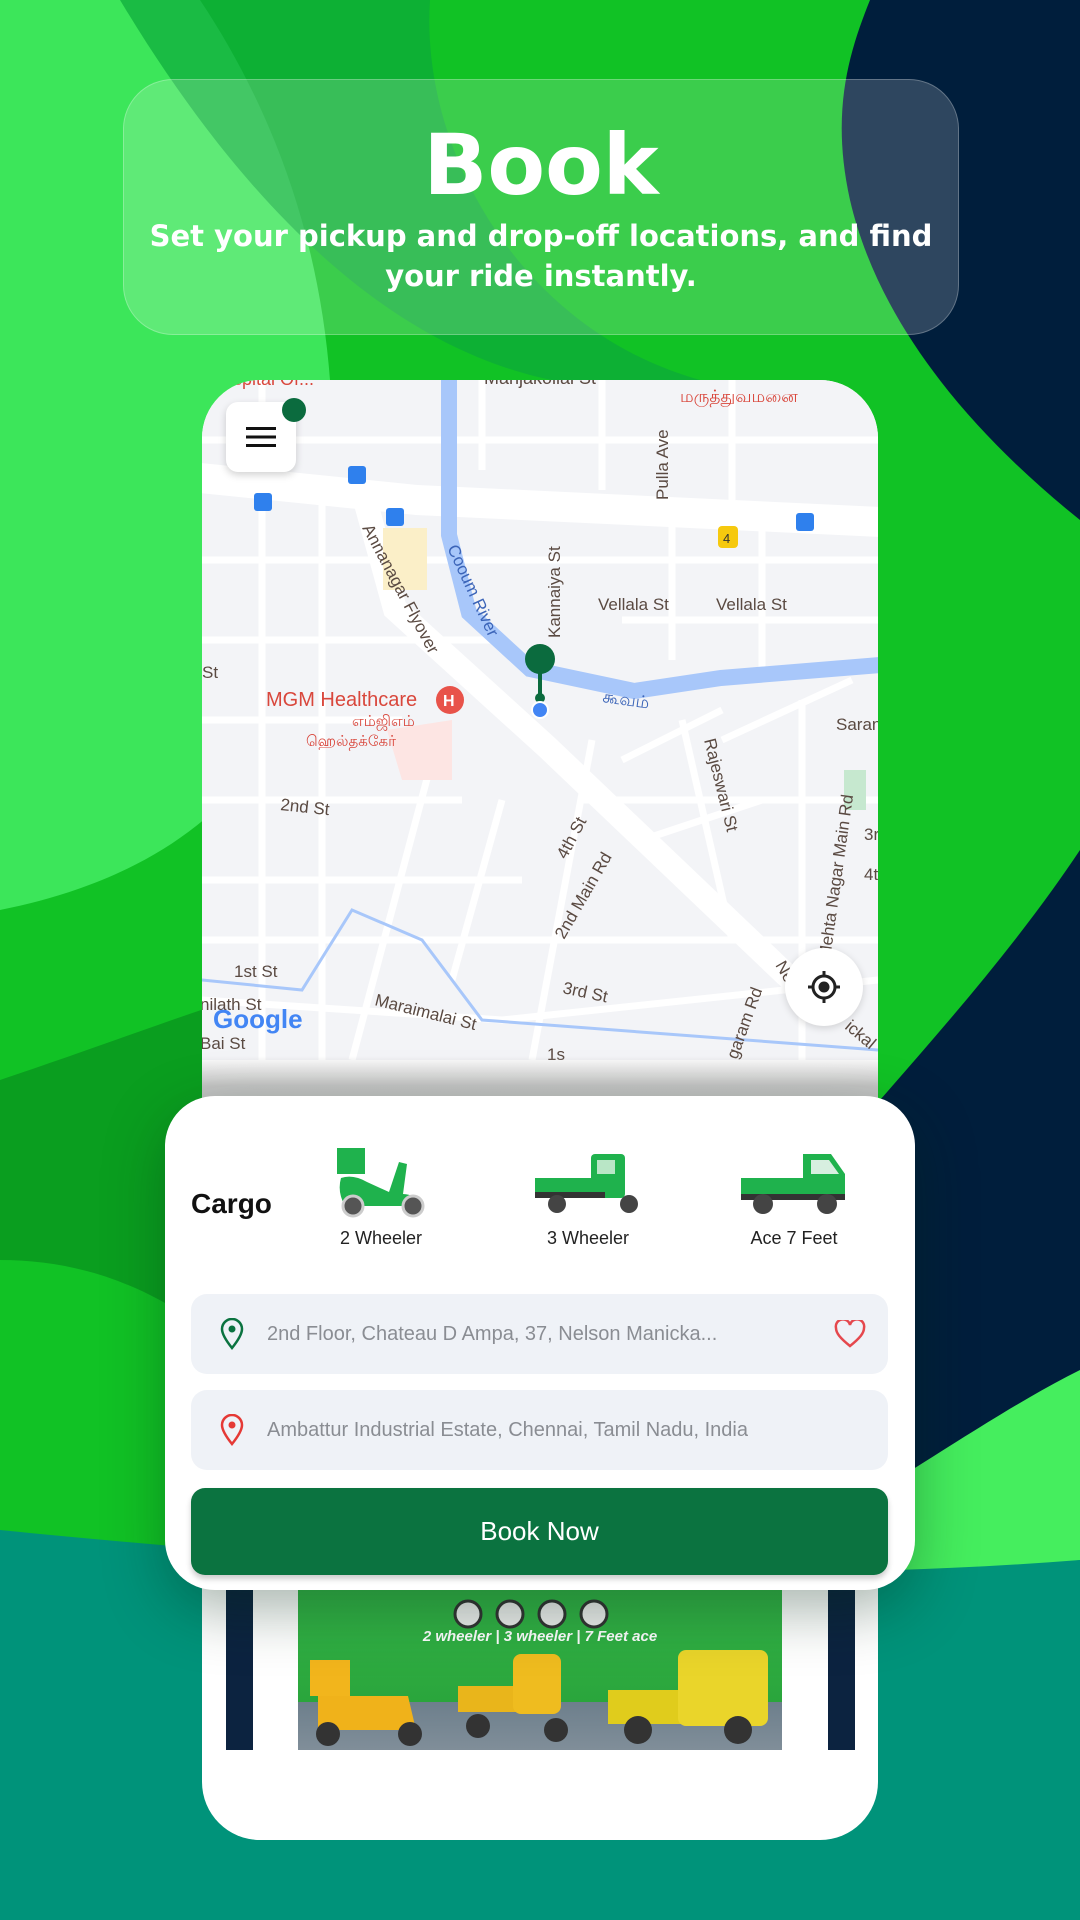 The height and width of the screenshot is (1920, 1080). I want to click on favorite-heart-icon, so click(850, 1334).